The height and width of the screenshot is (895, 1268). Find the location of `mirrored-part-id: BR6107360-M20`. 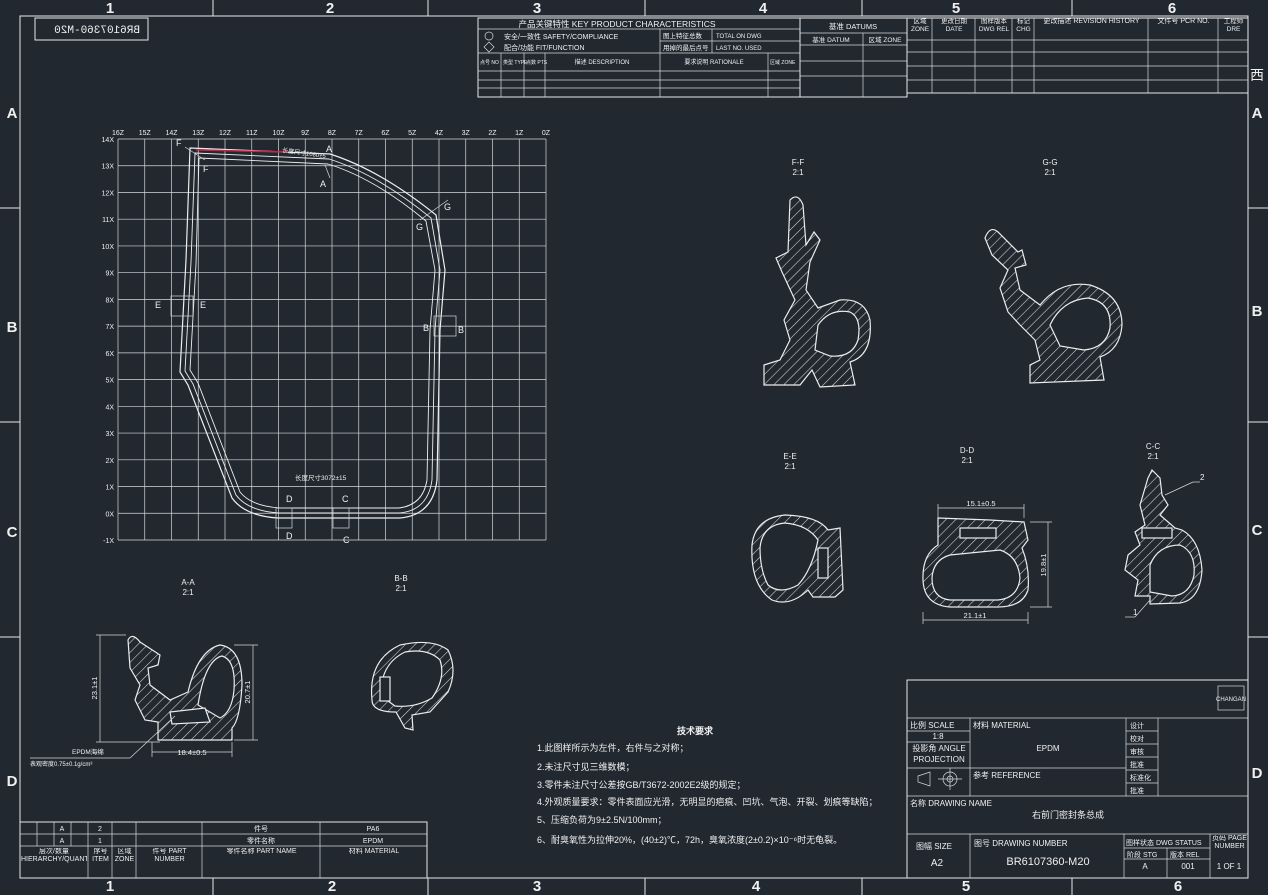

mirrored-part-id: BR6107360-M20 is located at coordinates (91, 29).